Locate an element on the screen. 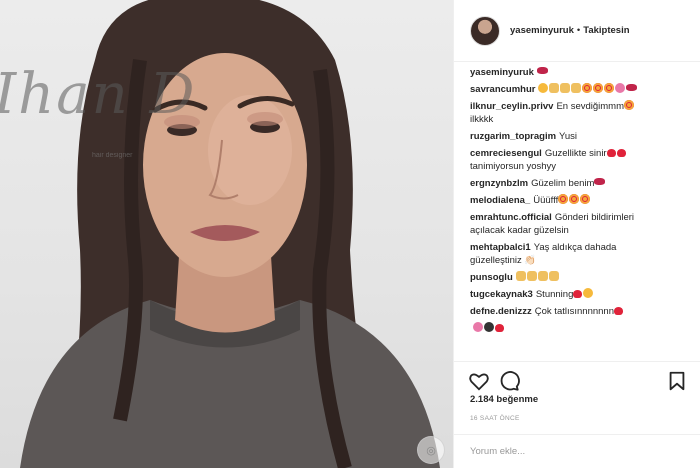  comment-text: Yusi is located at coordinates (568, 136).